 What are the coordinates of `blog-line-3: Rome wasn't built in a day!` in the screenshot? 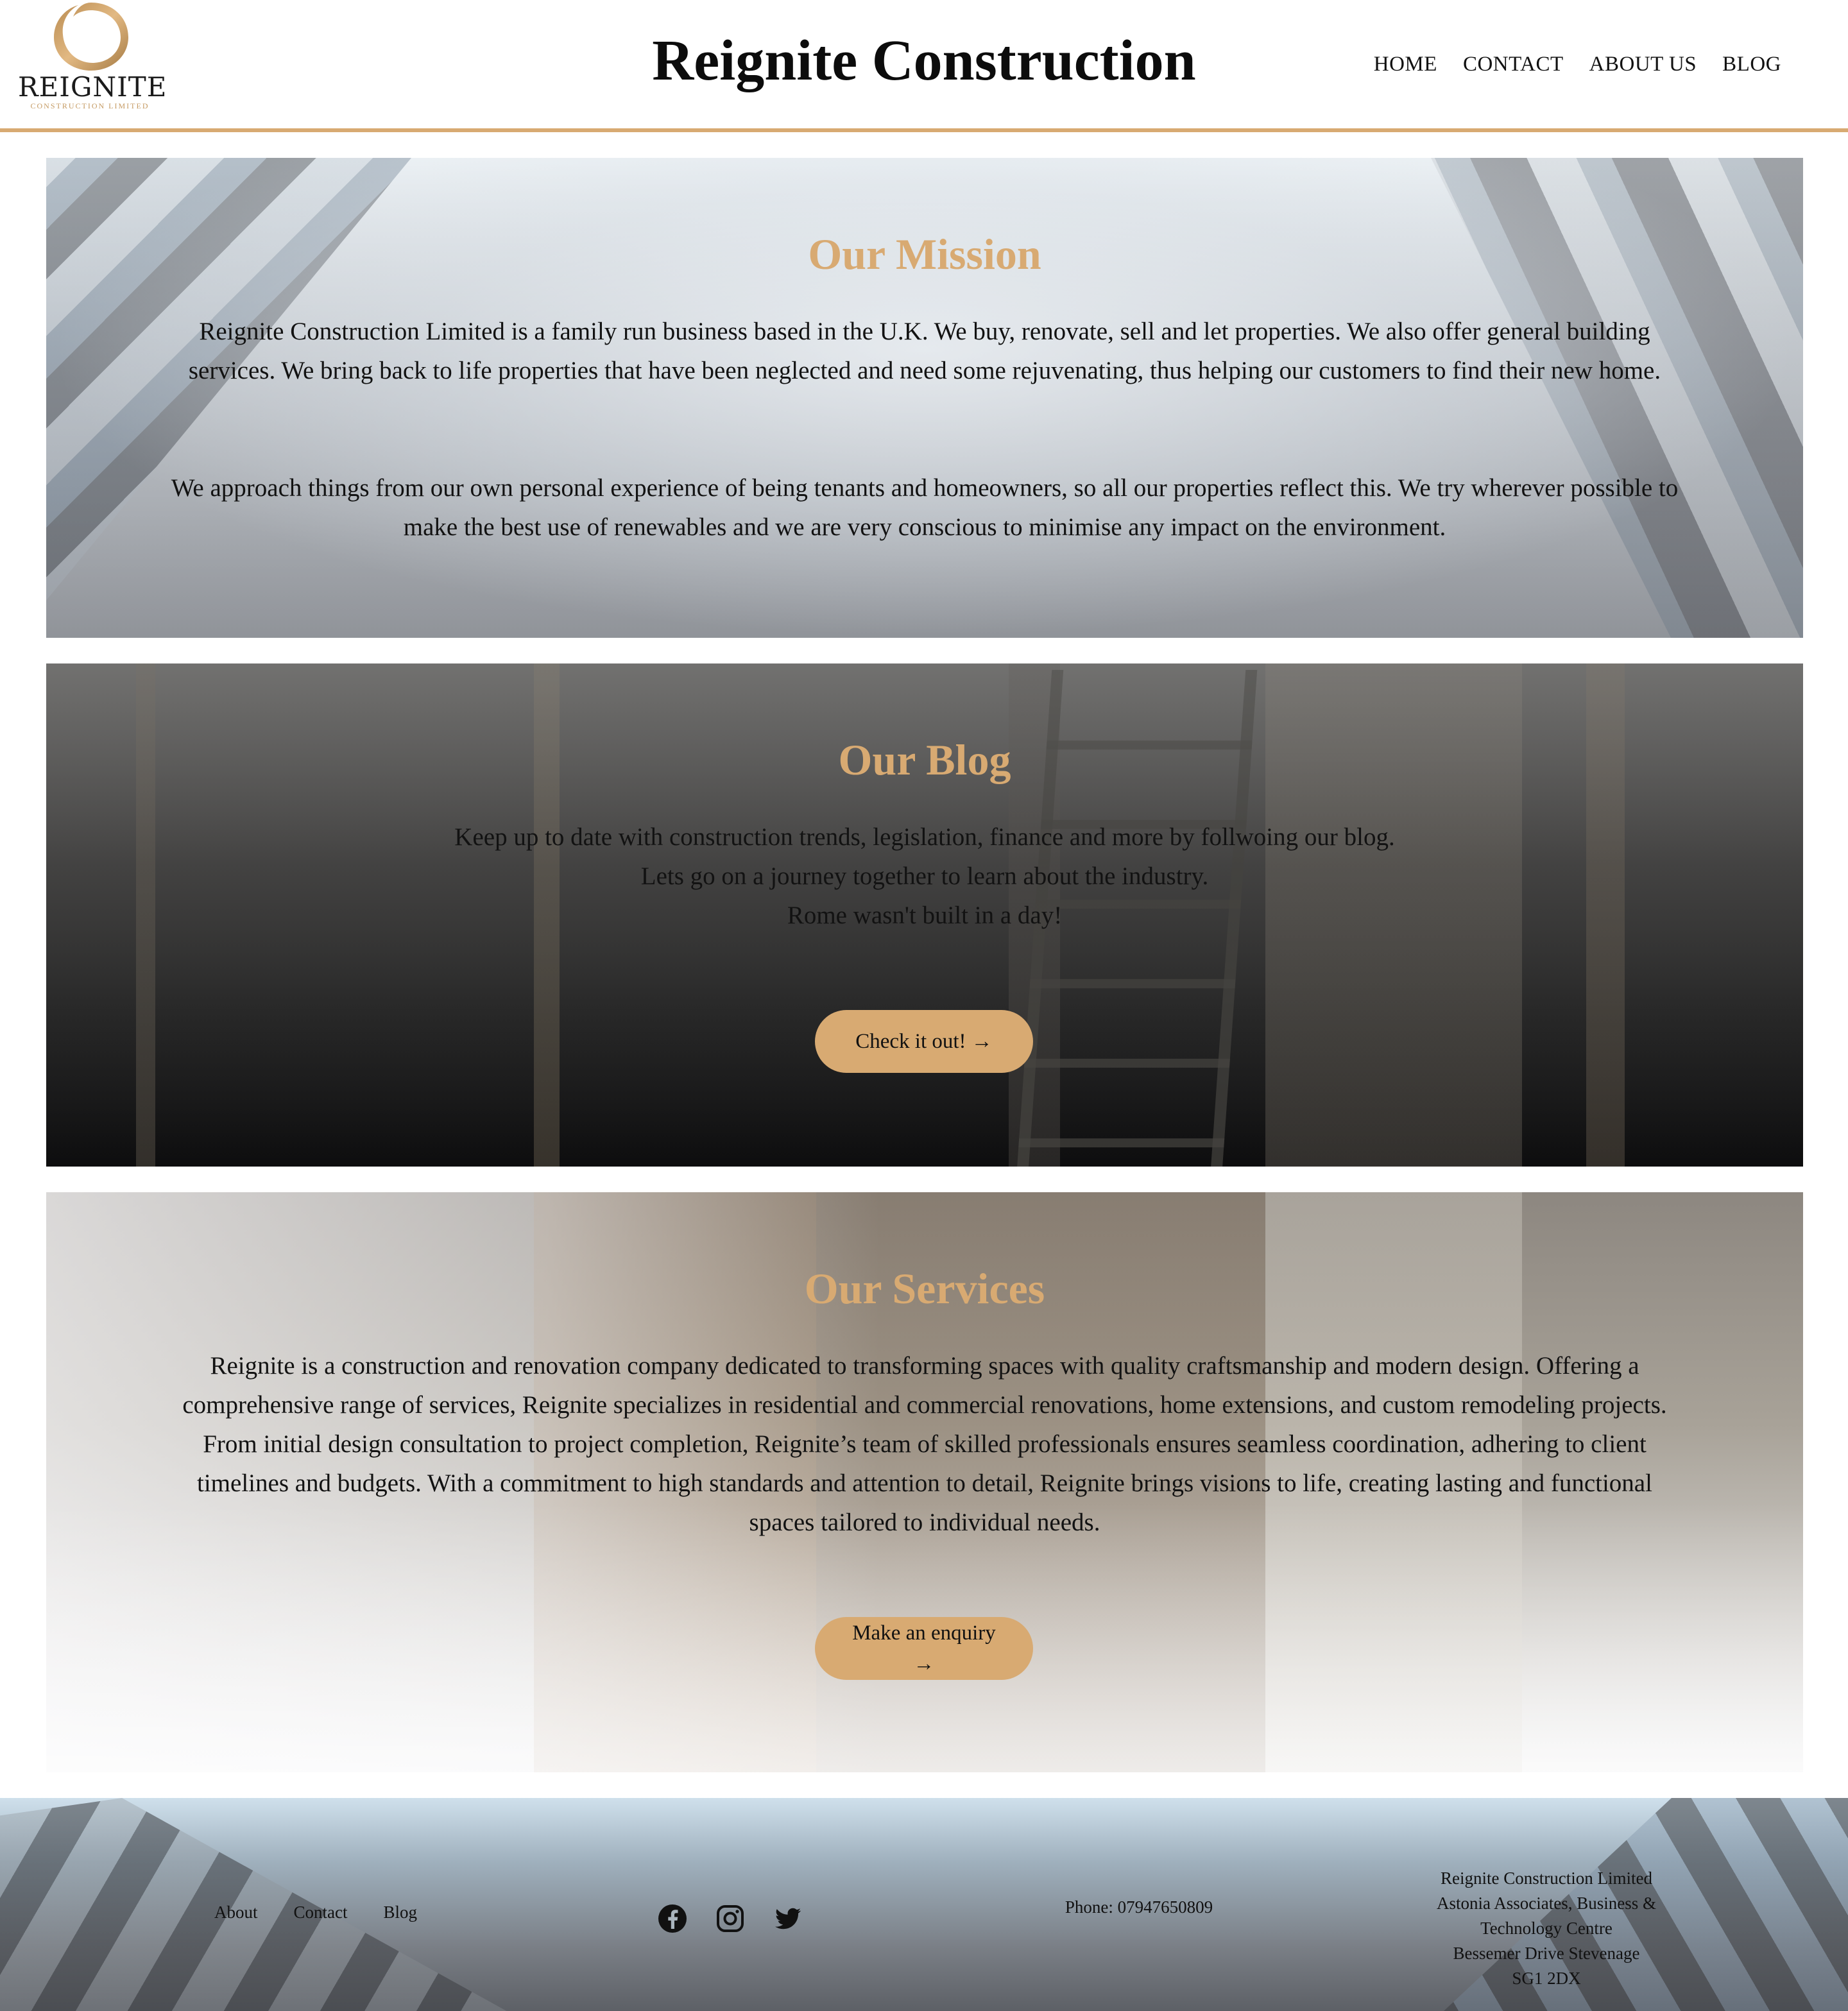 It's located at (925, 916).